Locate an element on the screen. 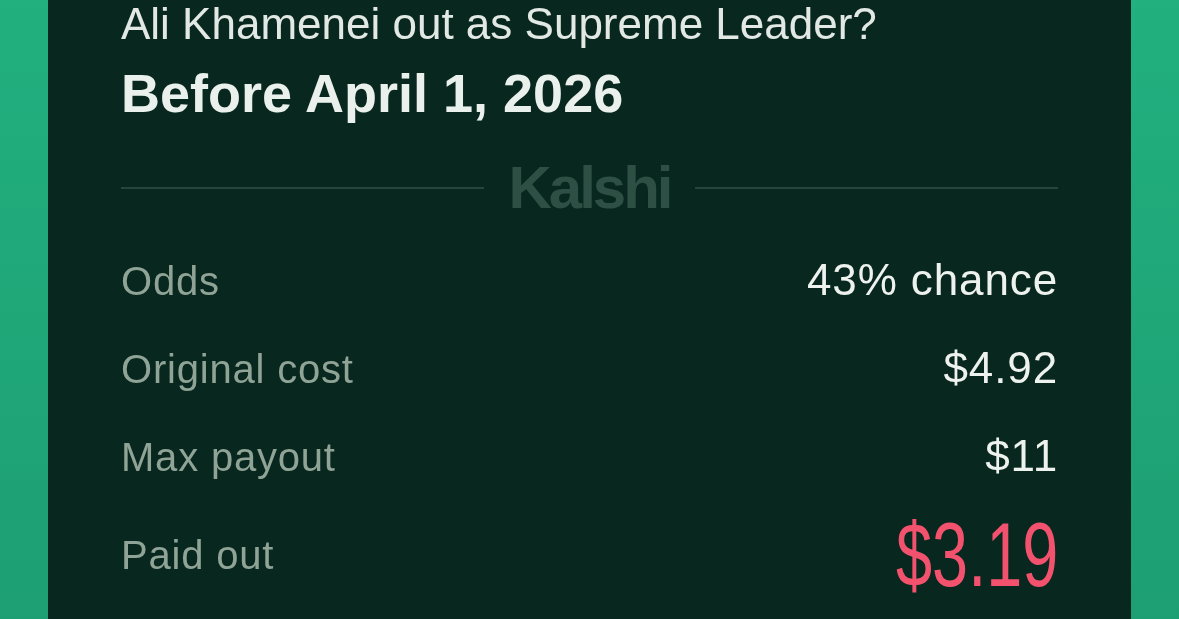 The width and height of the screenshot is (1179, 619). row-value: $4.92 is located at coordinates (1000, 368).